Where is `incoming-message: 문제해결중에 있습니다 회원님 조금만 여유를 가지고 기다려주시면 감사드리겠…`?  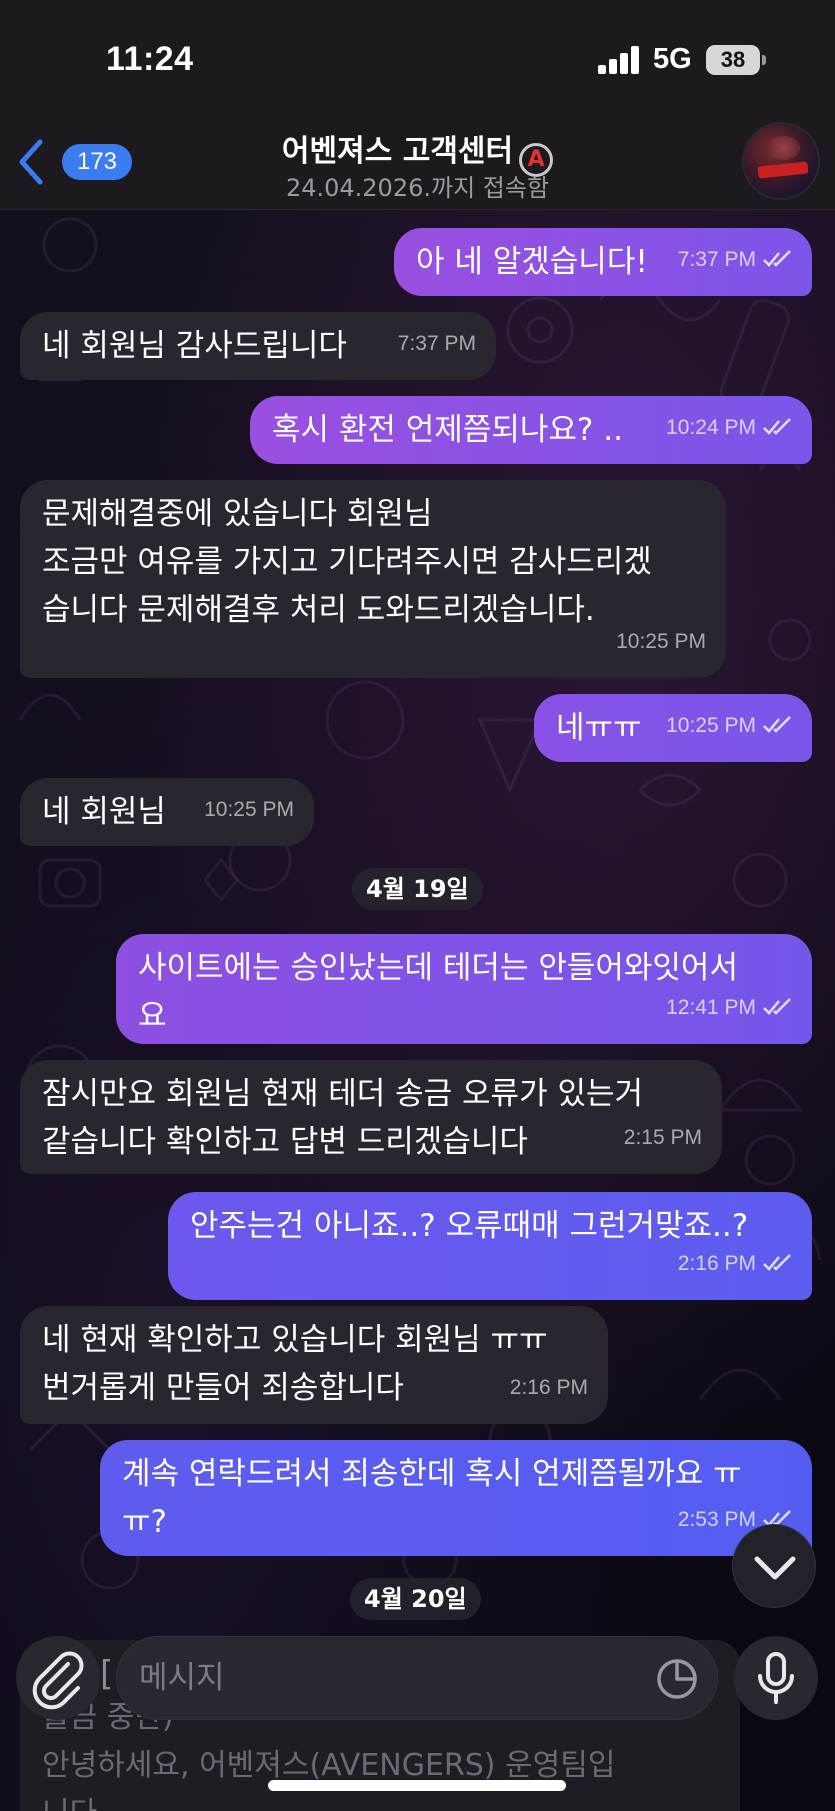 incoming-message: 문제해결중에 있습니다 회원님 조금만 여유를 가지고 기다려주시면 감사드리겠… is located at coordinates (373, 579).